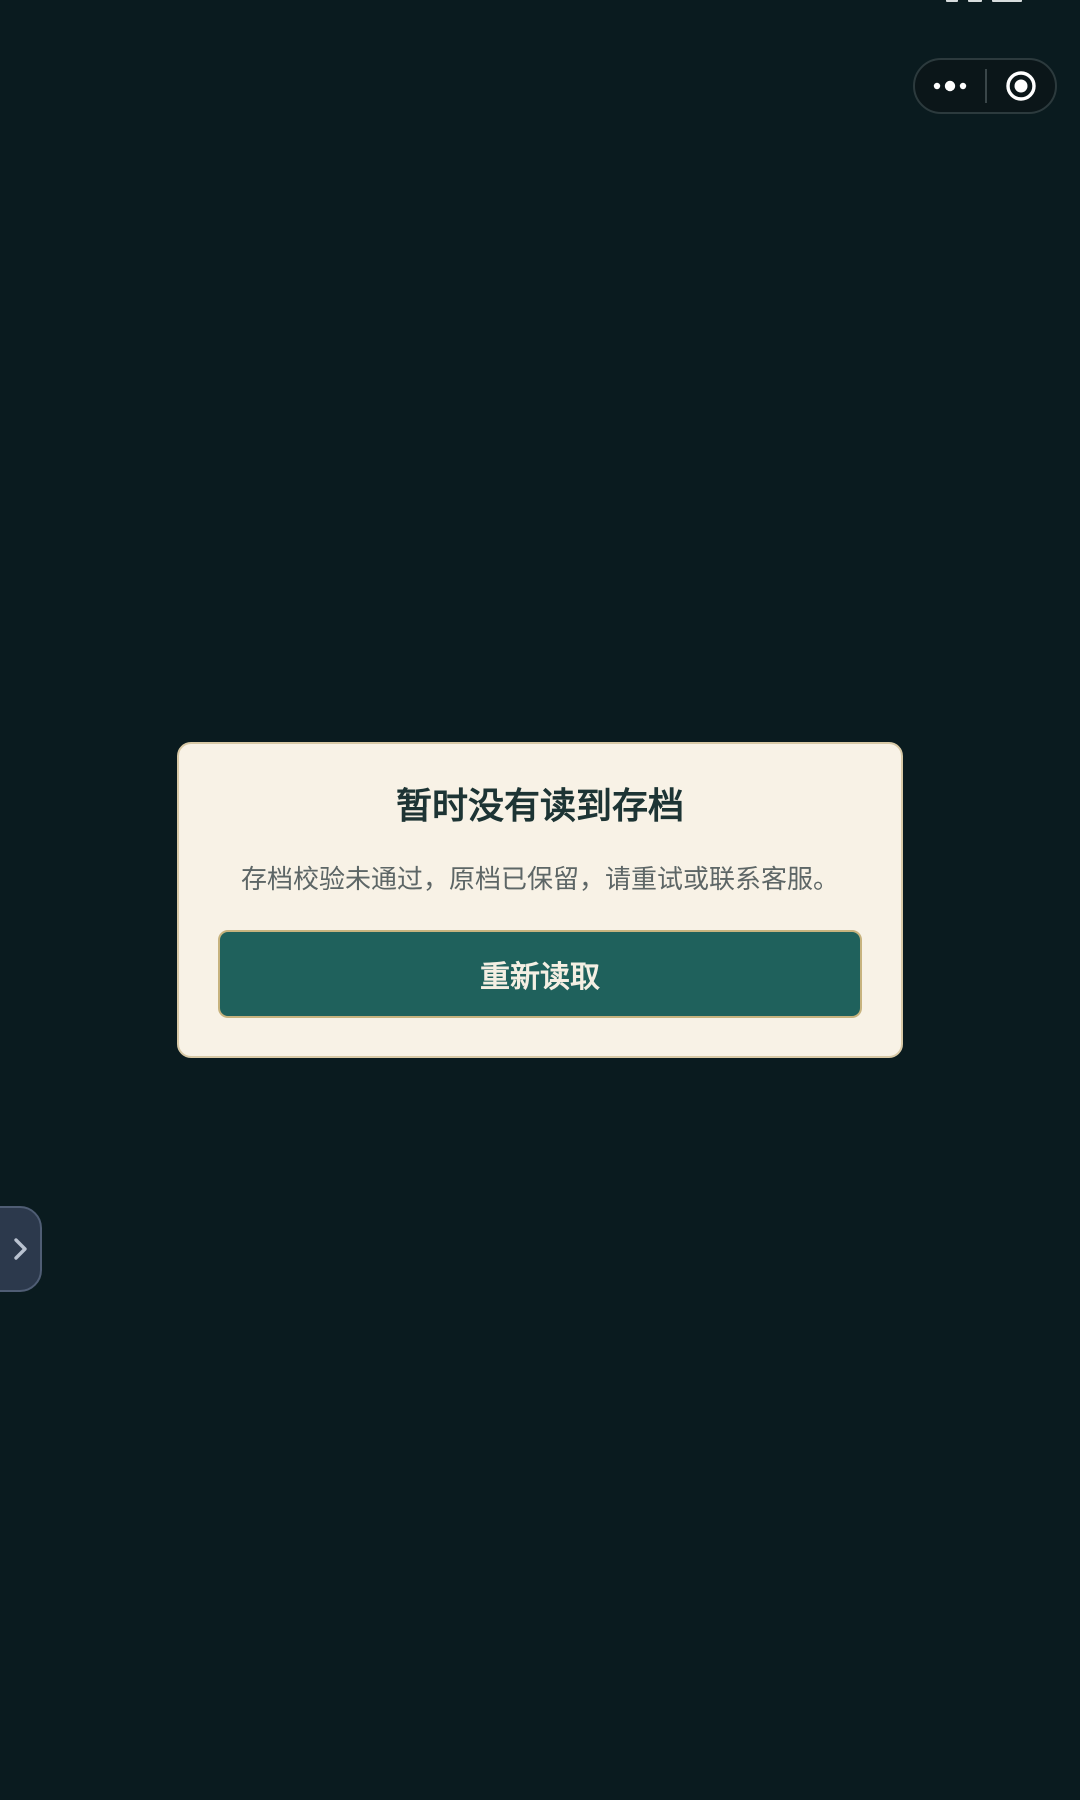  Describe the element at coordinates (993, 1) in the screenshot. I see `status-bar-fragment-right` at that location.